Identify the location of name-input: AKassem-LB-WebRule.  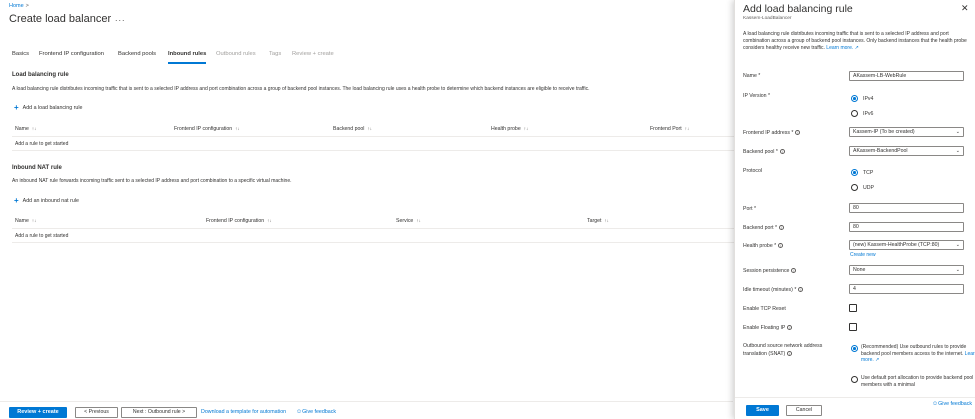
(906, 76).